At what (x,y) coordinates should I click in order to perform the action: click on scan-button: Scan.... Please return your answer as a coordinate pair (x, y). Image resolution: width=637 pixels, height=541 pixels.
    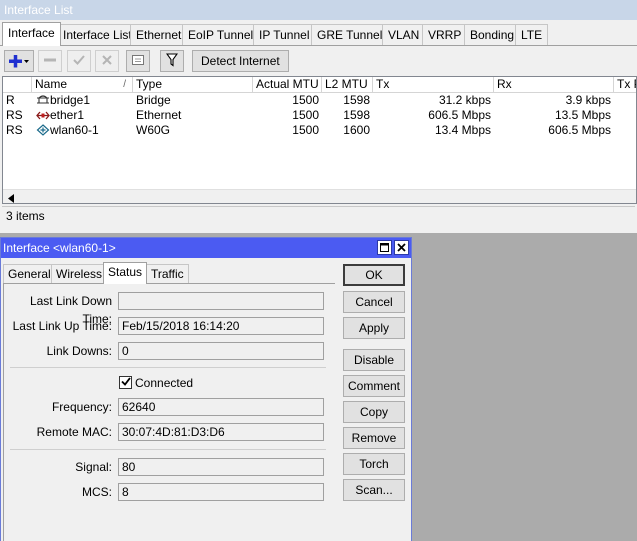
    Looking at the image, I should click on (374, 490).